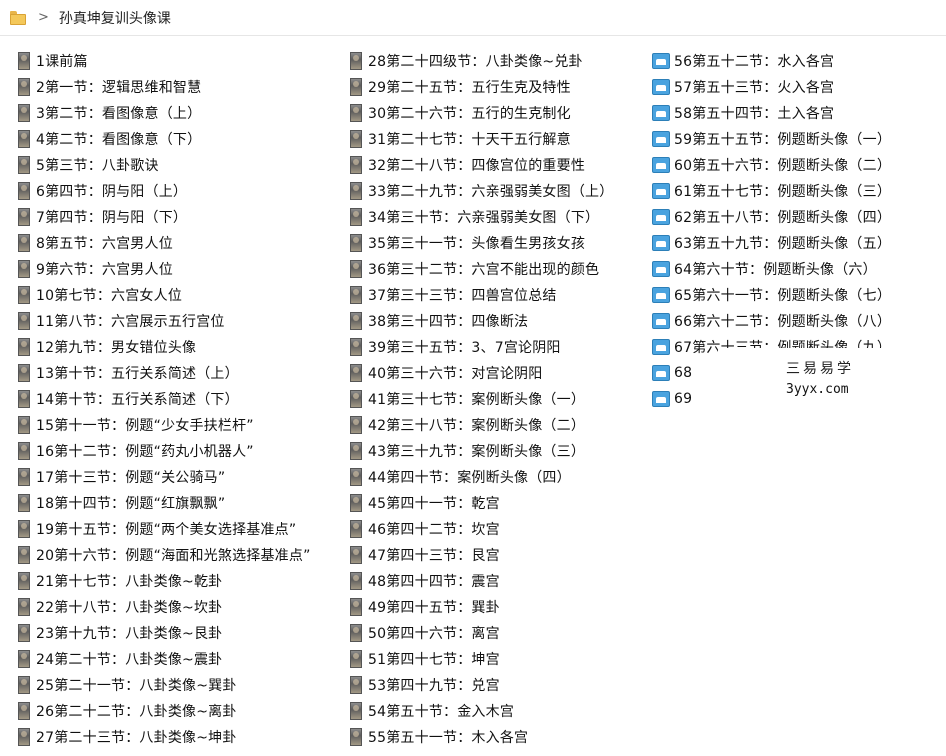 Image resolution: width=946 pixels, height=756 pixels. Describe the element at coordinates (434, 634) in the screenshot. I see `file-name: 50第四十六节：离宫` at that location.